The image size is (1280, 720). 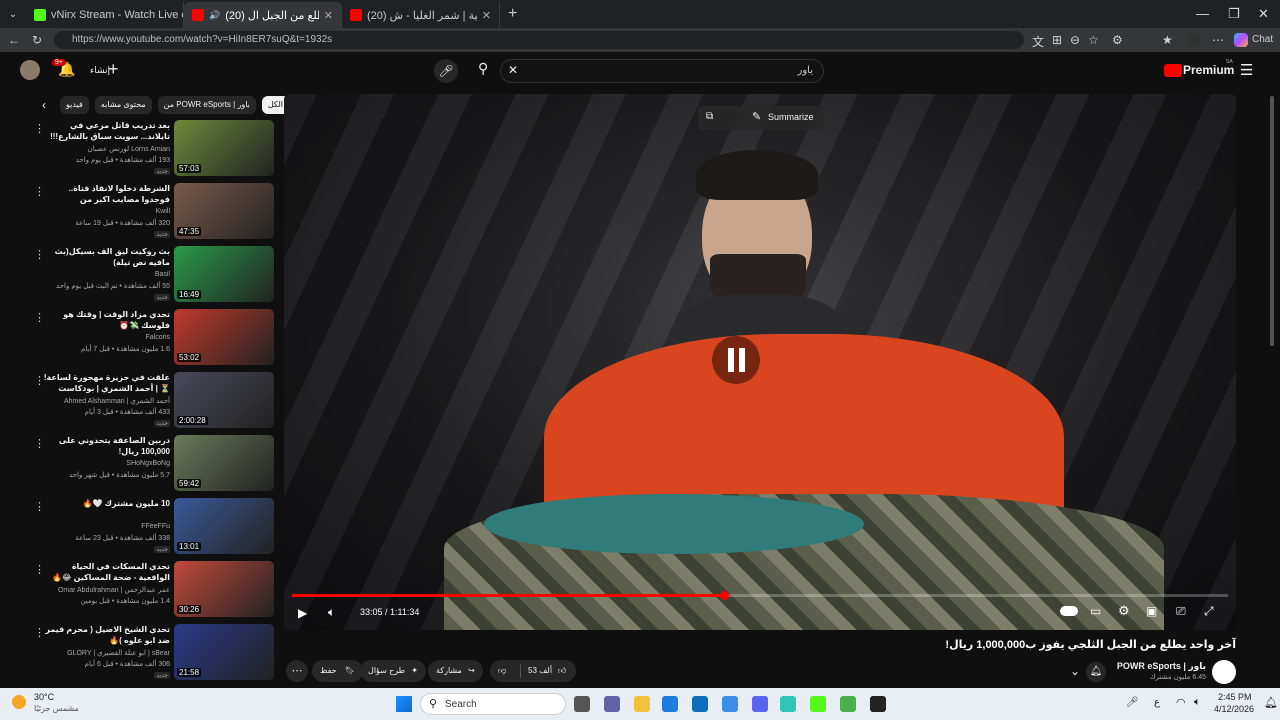 I want to click on teams-icon, so click(x=612, y=704).